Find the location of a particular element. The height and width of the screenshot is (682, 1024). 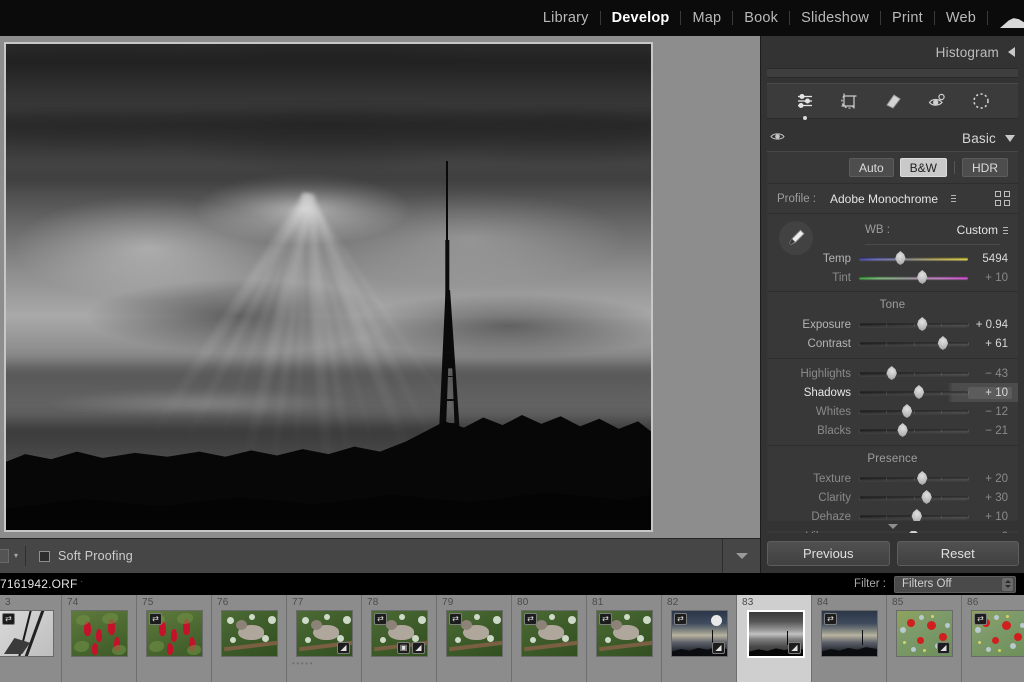

filmstrip-thumbnail: 74 is located at coordinates (99, 638).